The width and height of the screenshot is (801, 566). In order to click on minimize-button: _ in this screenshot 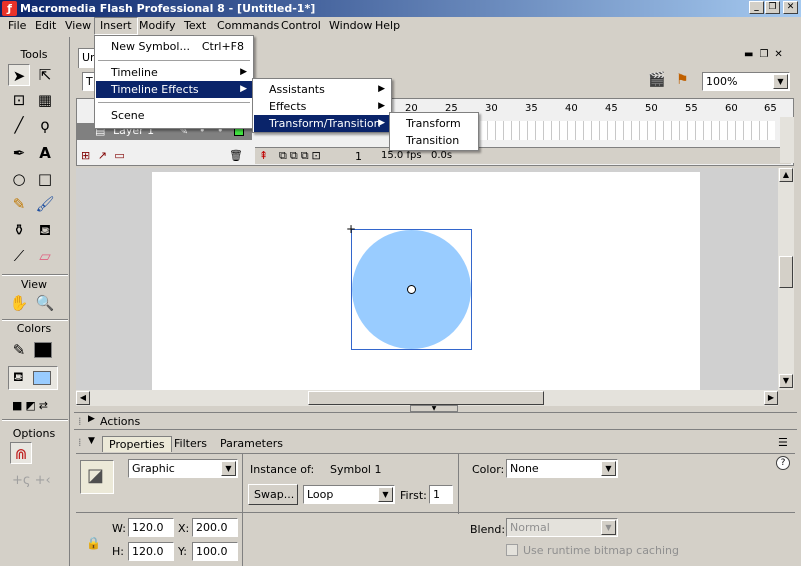, I will do `click(756, 7)`.